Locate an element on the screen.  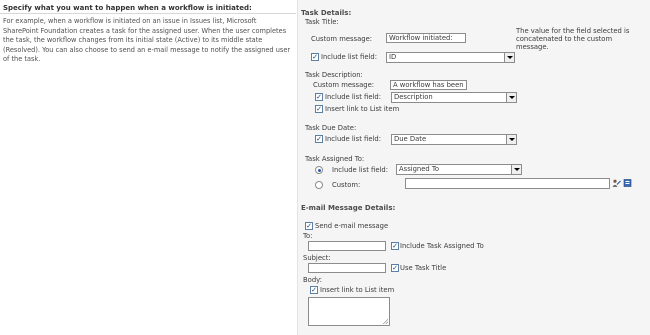
assigned-custom-input is located at coordinates (507, 183).